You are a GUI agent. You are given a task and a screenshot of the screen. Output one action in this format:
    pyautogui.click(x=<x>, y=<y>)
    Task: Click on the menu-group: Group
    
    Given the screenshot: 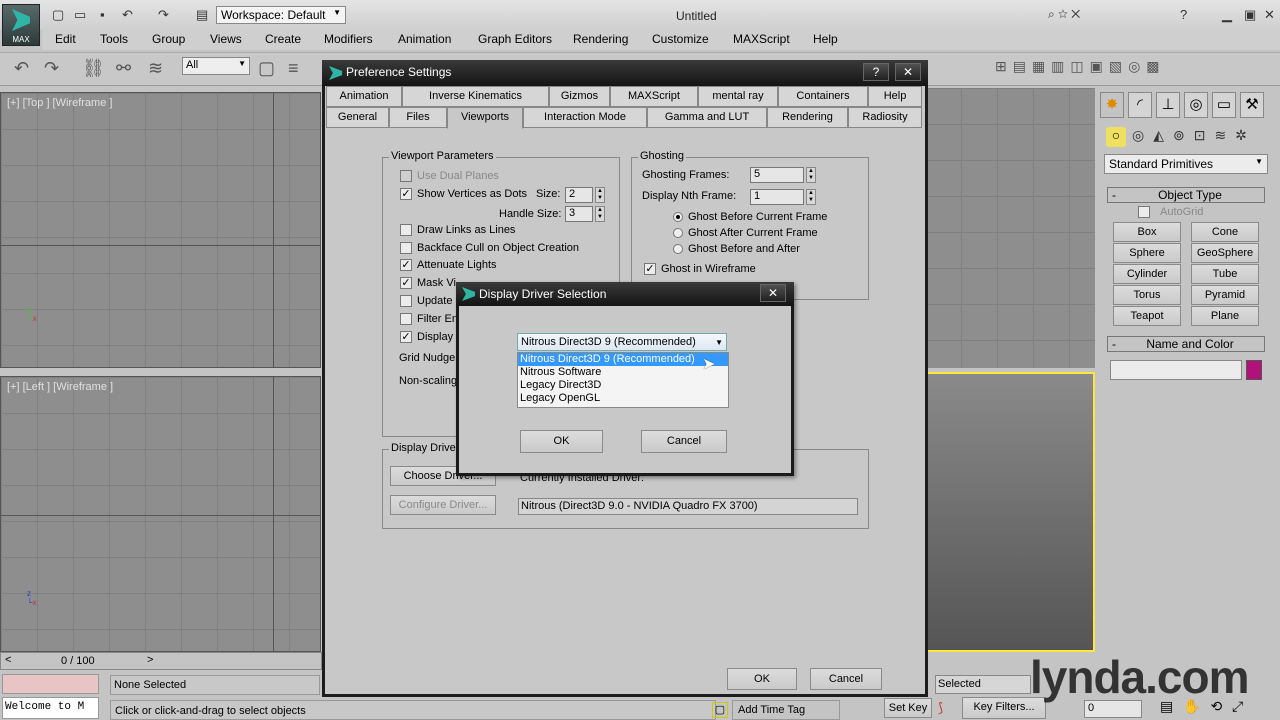 What is the action you would take?
    pyautogui.click(x=168, y=39)
    